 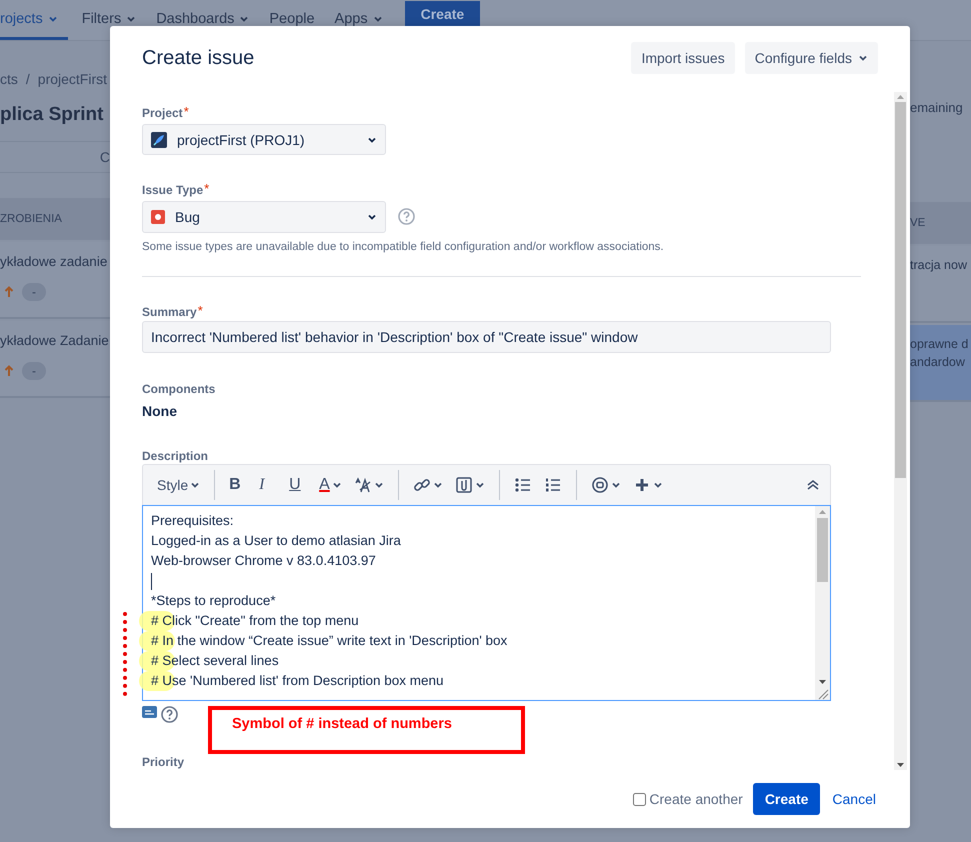 What do you see at coordinates (178, 485) in the screenshot?
I see `style-dropdown: Style` at bounding box center [178, 485].